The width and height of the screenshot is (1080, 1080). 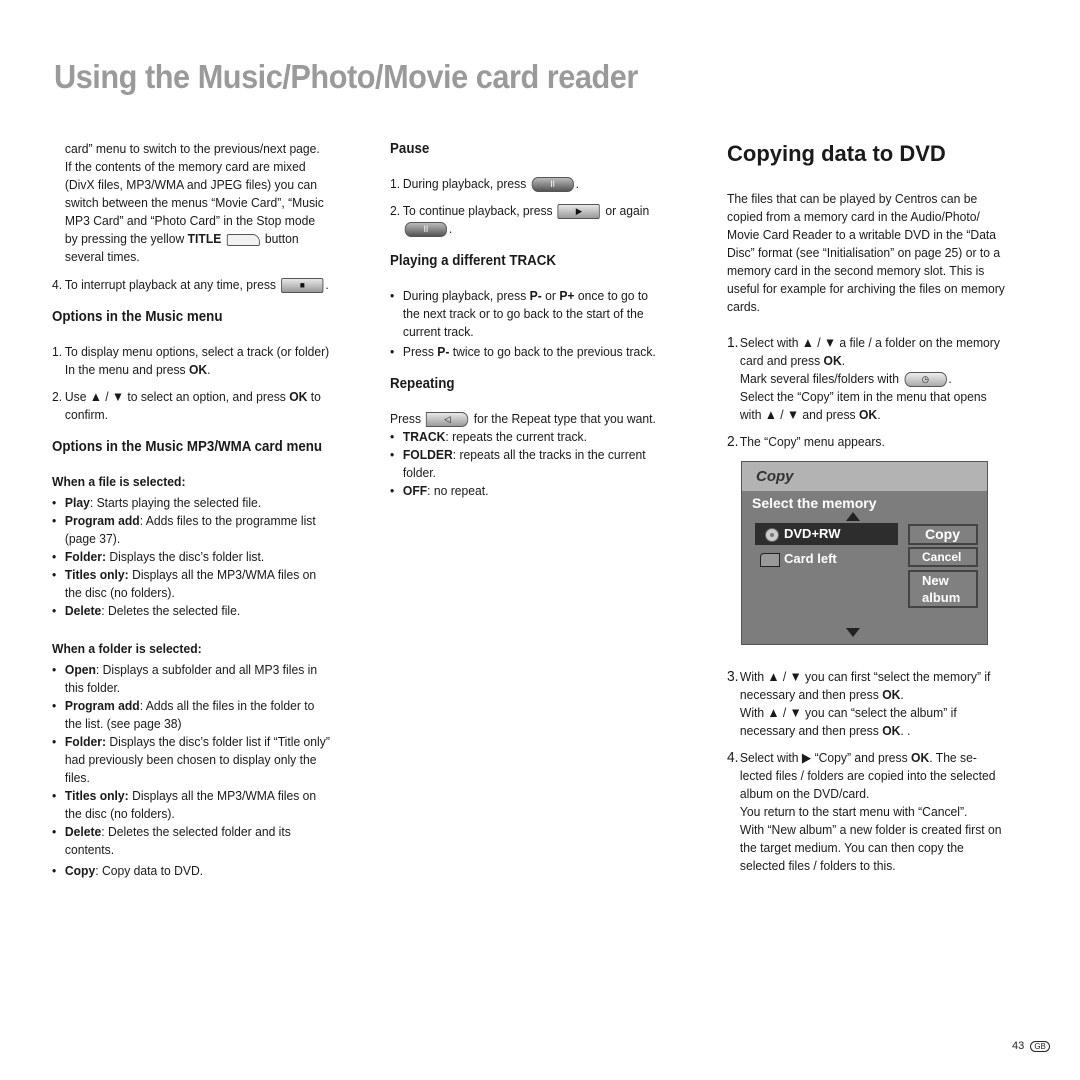 What do you see at coordinates (814, 503) in the screenshot?
I see `copy-menu-subtitle: Select the memory` at bounding box center [814, 503].